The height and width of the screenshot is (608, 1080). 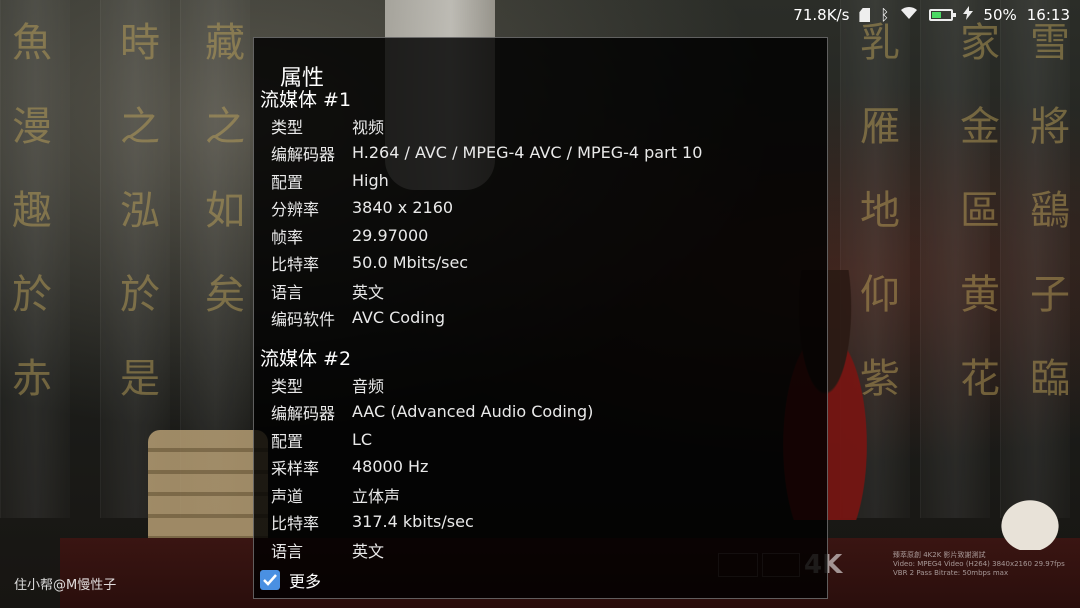 What do you see at coordinates (327, 384) in the screenshot?
I see `property-row: 类型 音频` at bounding box center [327, 384].